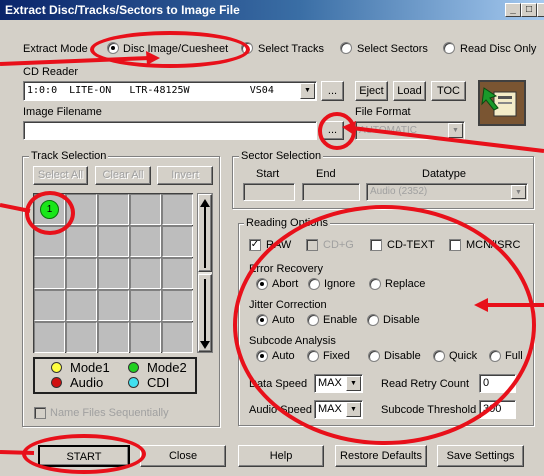 The width and height of the screenshot is (544, 476). Describe the element at coordinates (262, 320) in the screenshot. I see `radio-jitter-auto` at that location.